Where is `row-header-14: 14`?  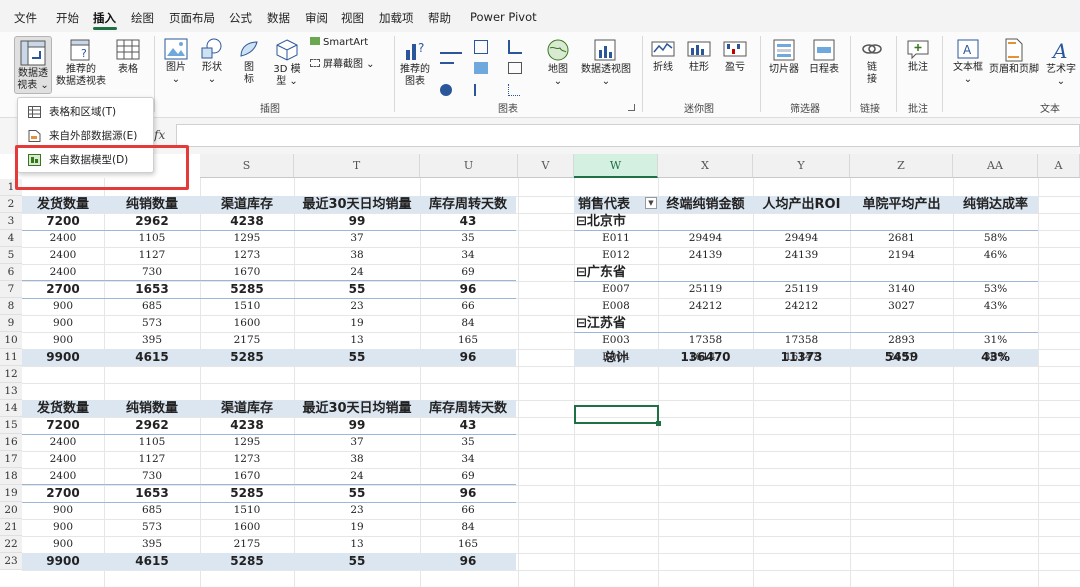 row-header-14: 14 is located at coordinates (11, 408).